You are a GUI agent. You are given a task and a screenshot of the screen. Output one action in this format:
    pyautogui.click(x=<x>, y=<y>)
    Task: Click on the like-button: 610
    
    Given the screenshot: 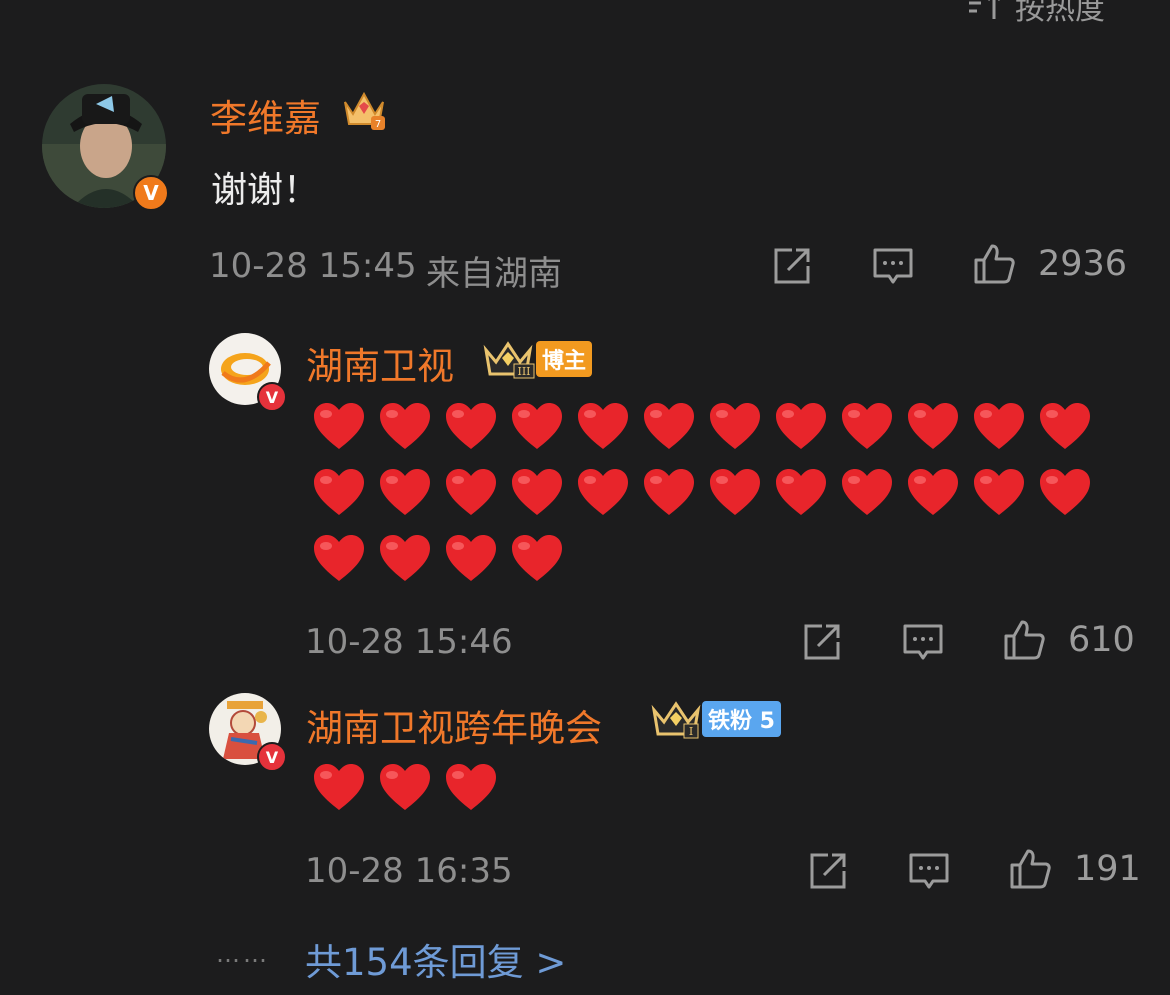 What is the action you would take?
    pyautogui.click(x=1068, y=640)
    